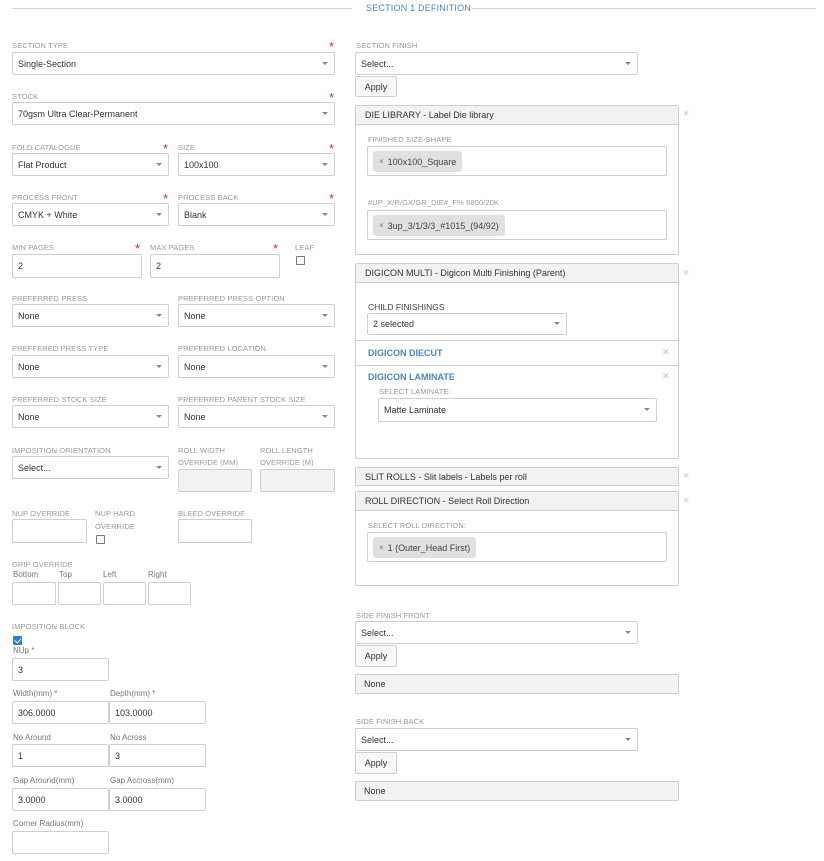 The image size is (824, 861). What do you see at coordinates (256, 214) in the screenshot?
I see `process-back-select: Blank` at bounding box center [256, 214].